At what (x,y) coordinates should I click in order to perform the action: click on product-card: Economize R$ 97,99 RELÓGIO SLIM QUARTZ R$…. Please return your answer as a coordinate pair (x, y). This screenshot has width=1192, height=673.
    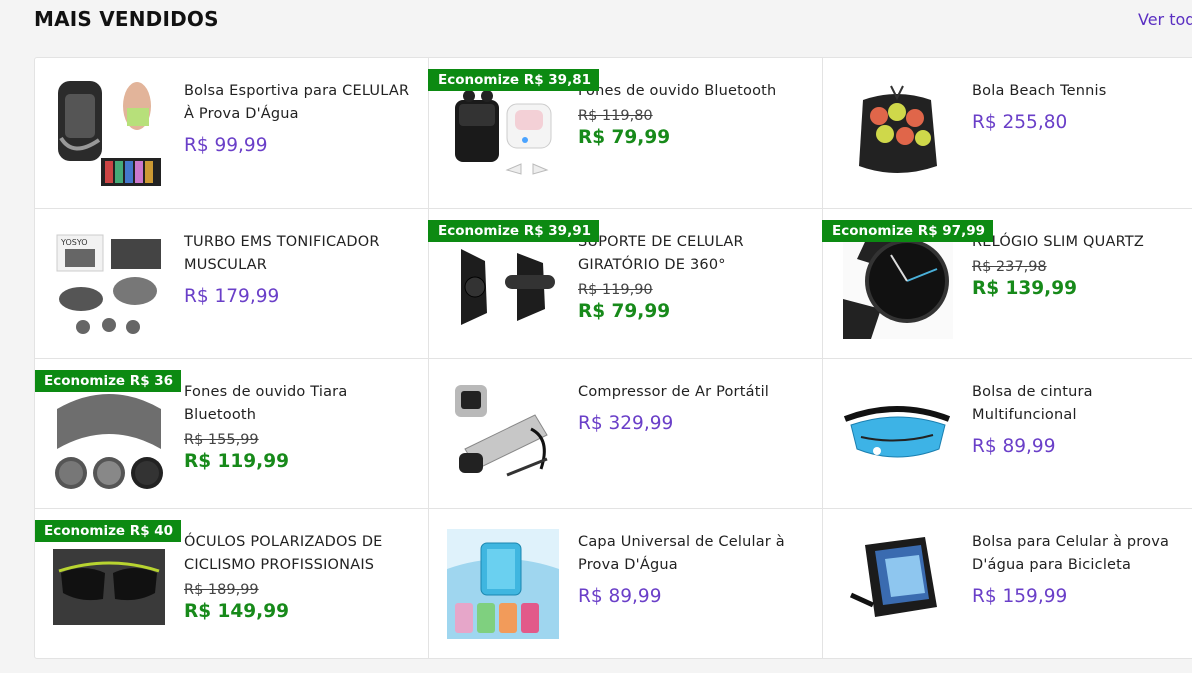
    Looking at the image, I should click on (1007, 284).